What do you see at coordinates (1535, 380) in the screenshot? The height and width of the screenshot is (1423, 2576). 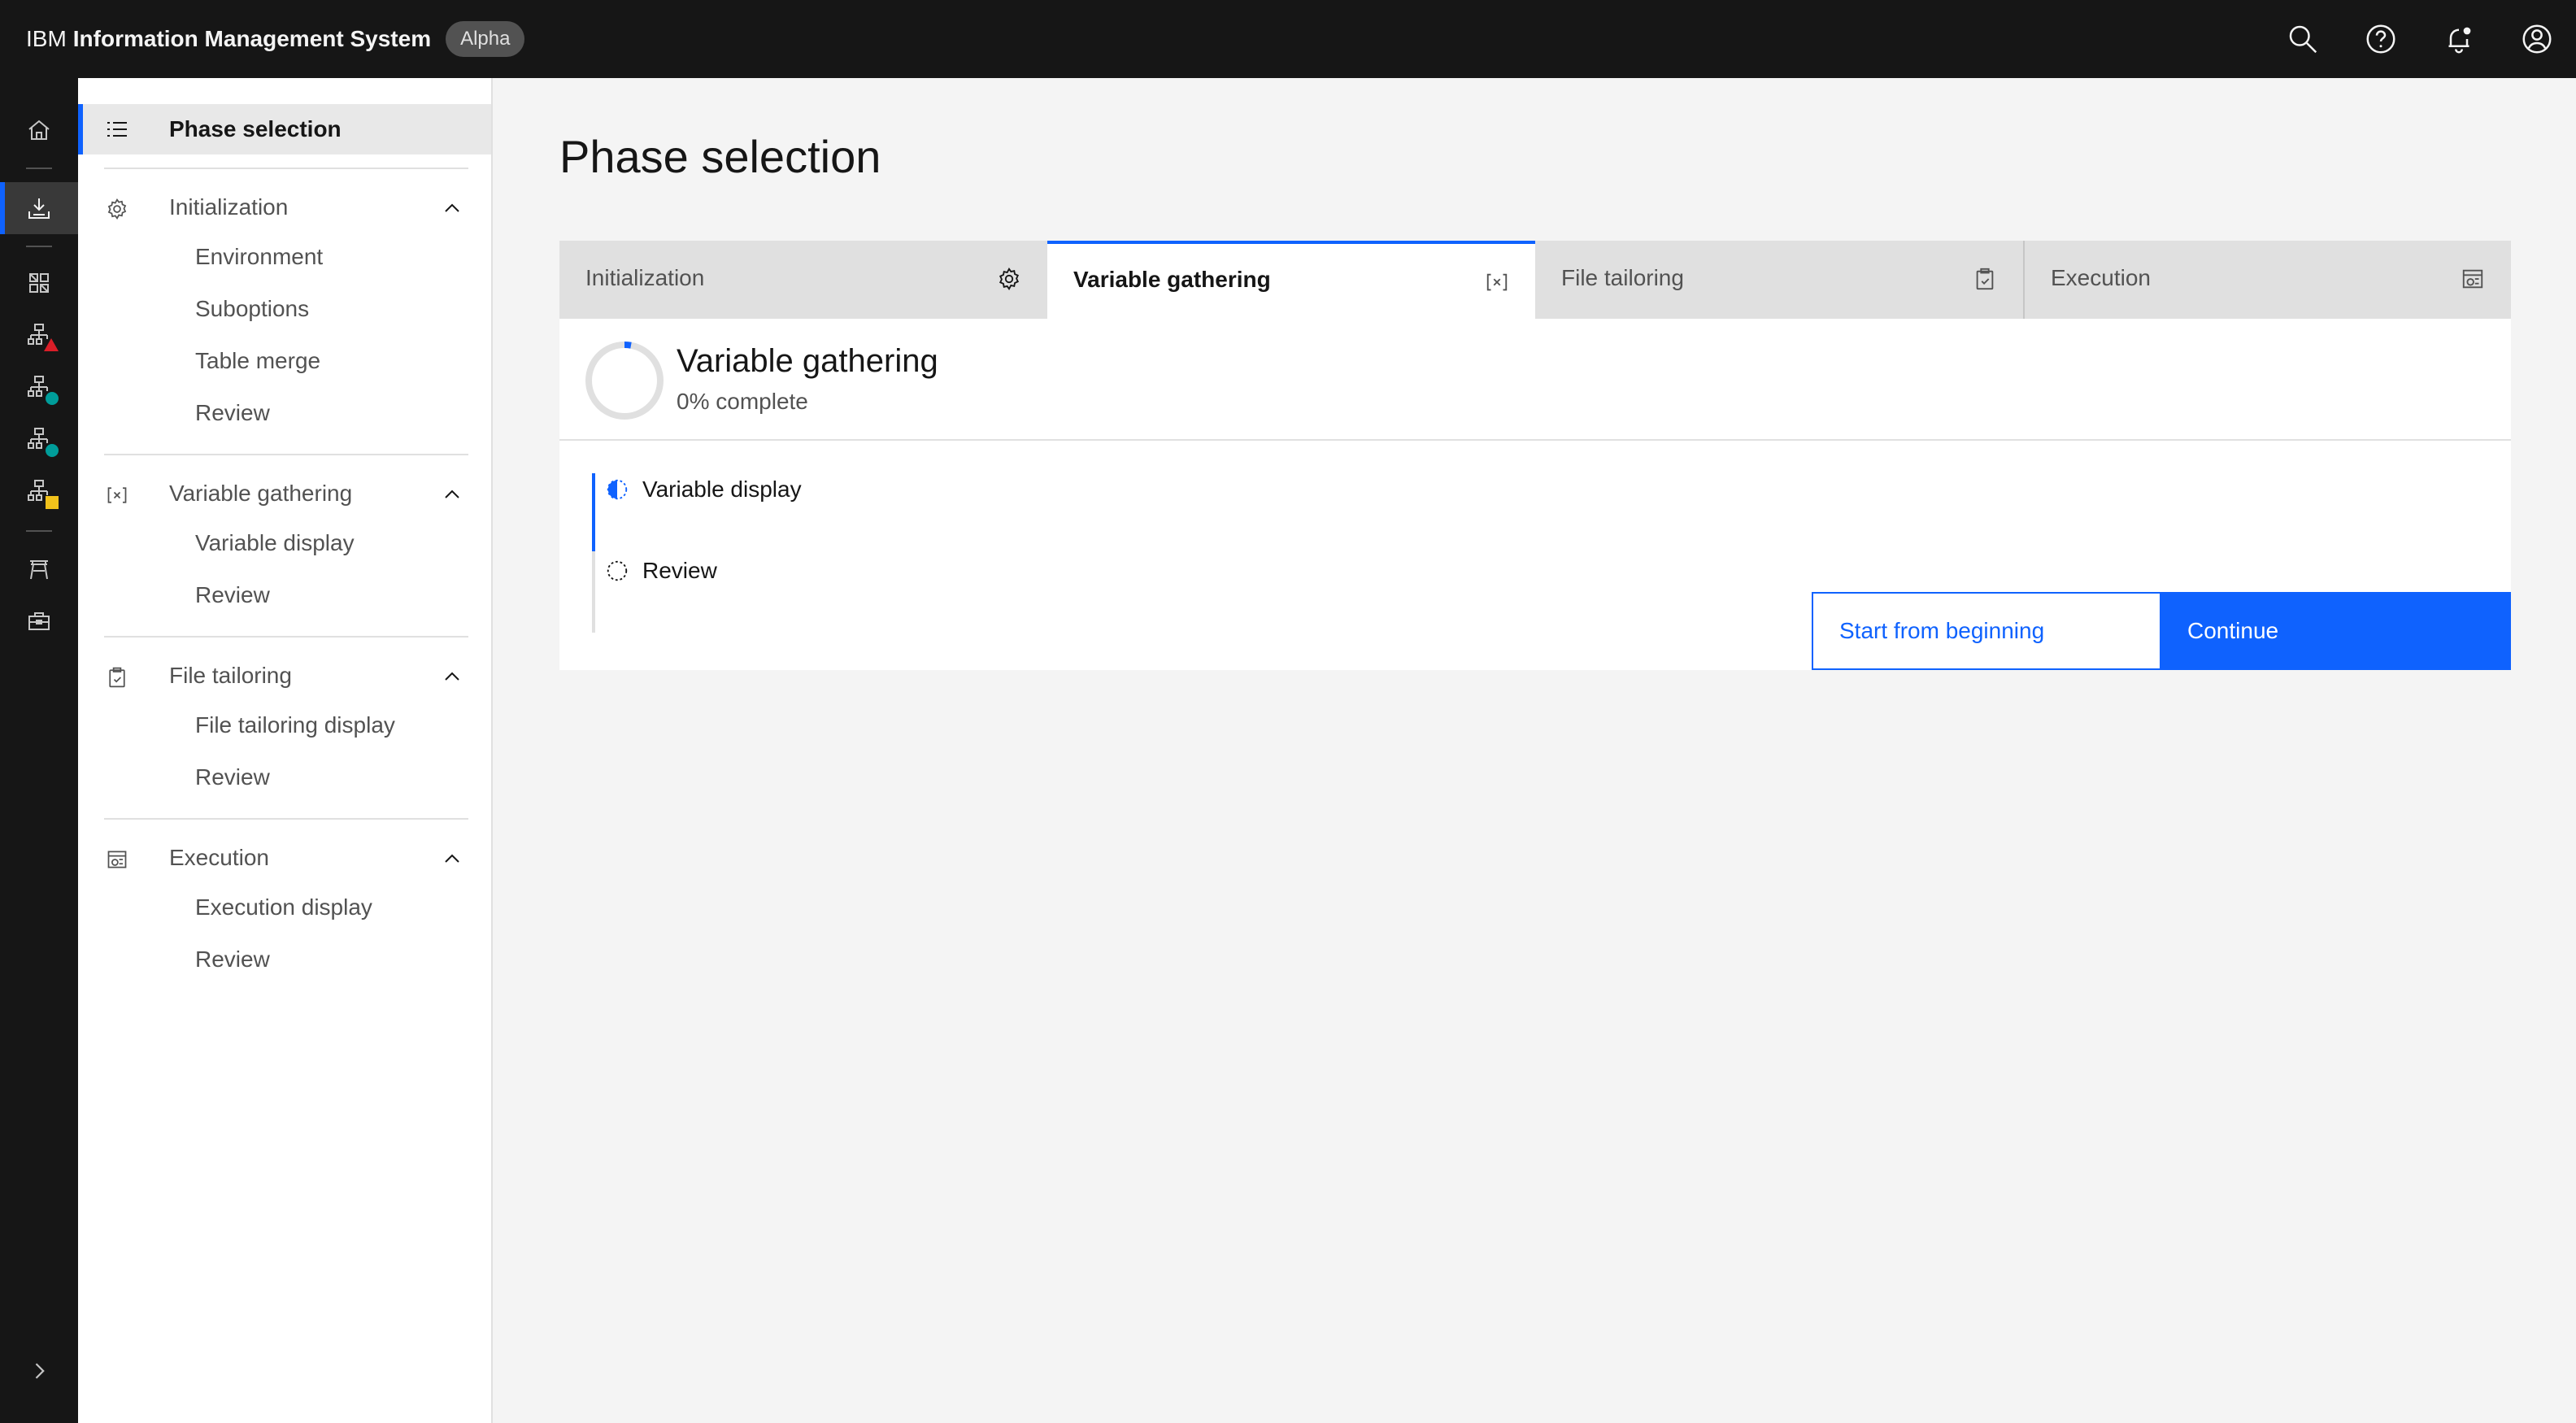 I see `phase-header: Variable gathering 0% complete` at bounding box center [1535, 380].